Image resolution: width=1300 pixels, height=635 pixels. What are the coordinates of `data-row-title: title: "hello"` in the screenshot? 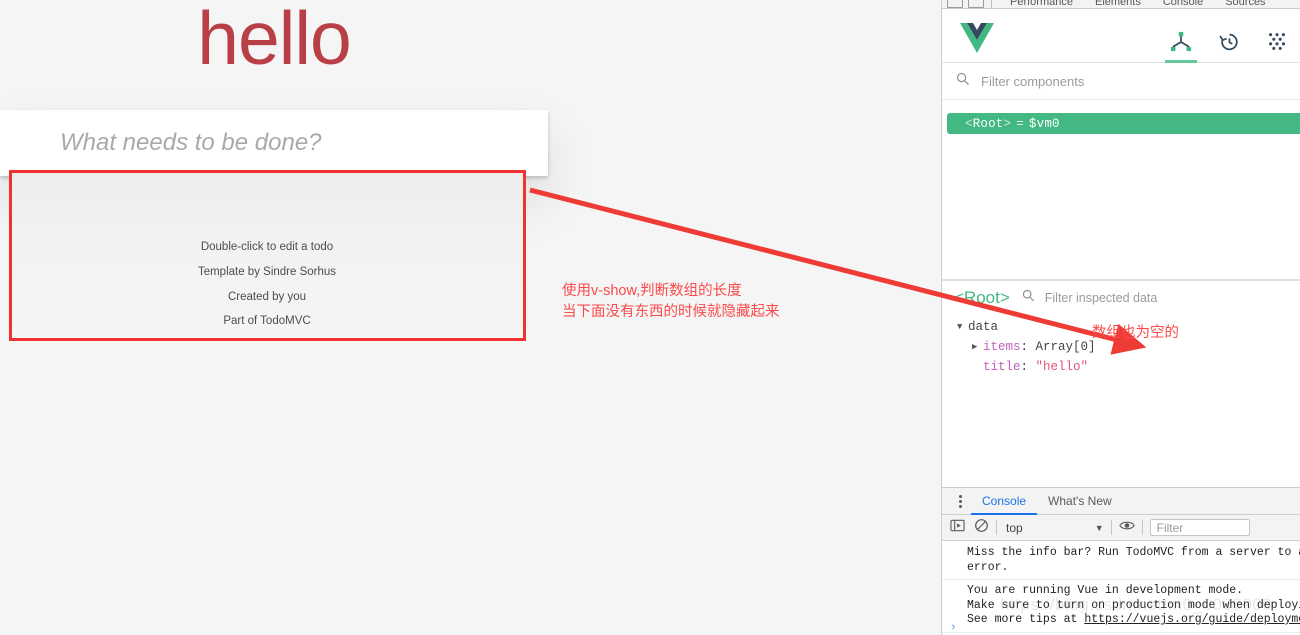 It's located at (1035, 367).